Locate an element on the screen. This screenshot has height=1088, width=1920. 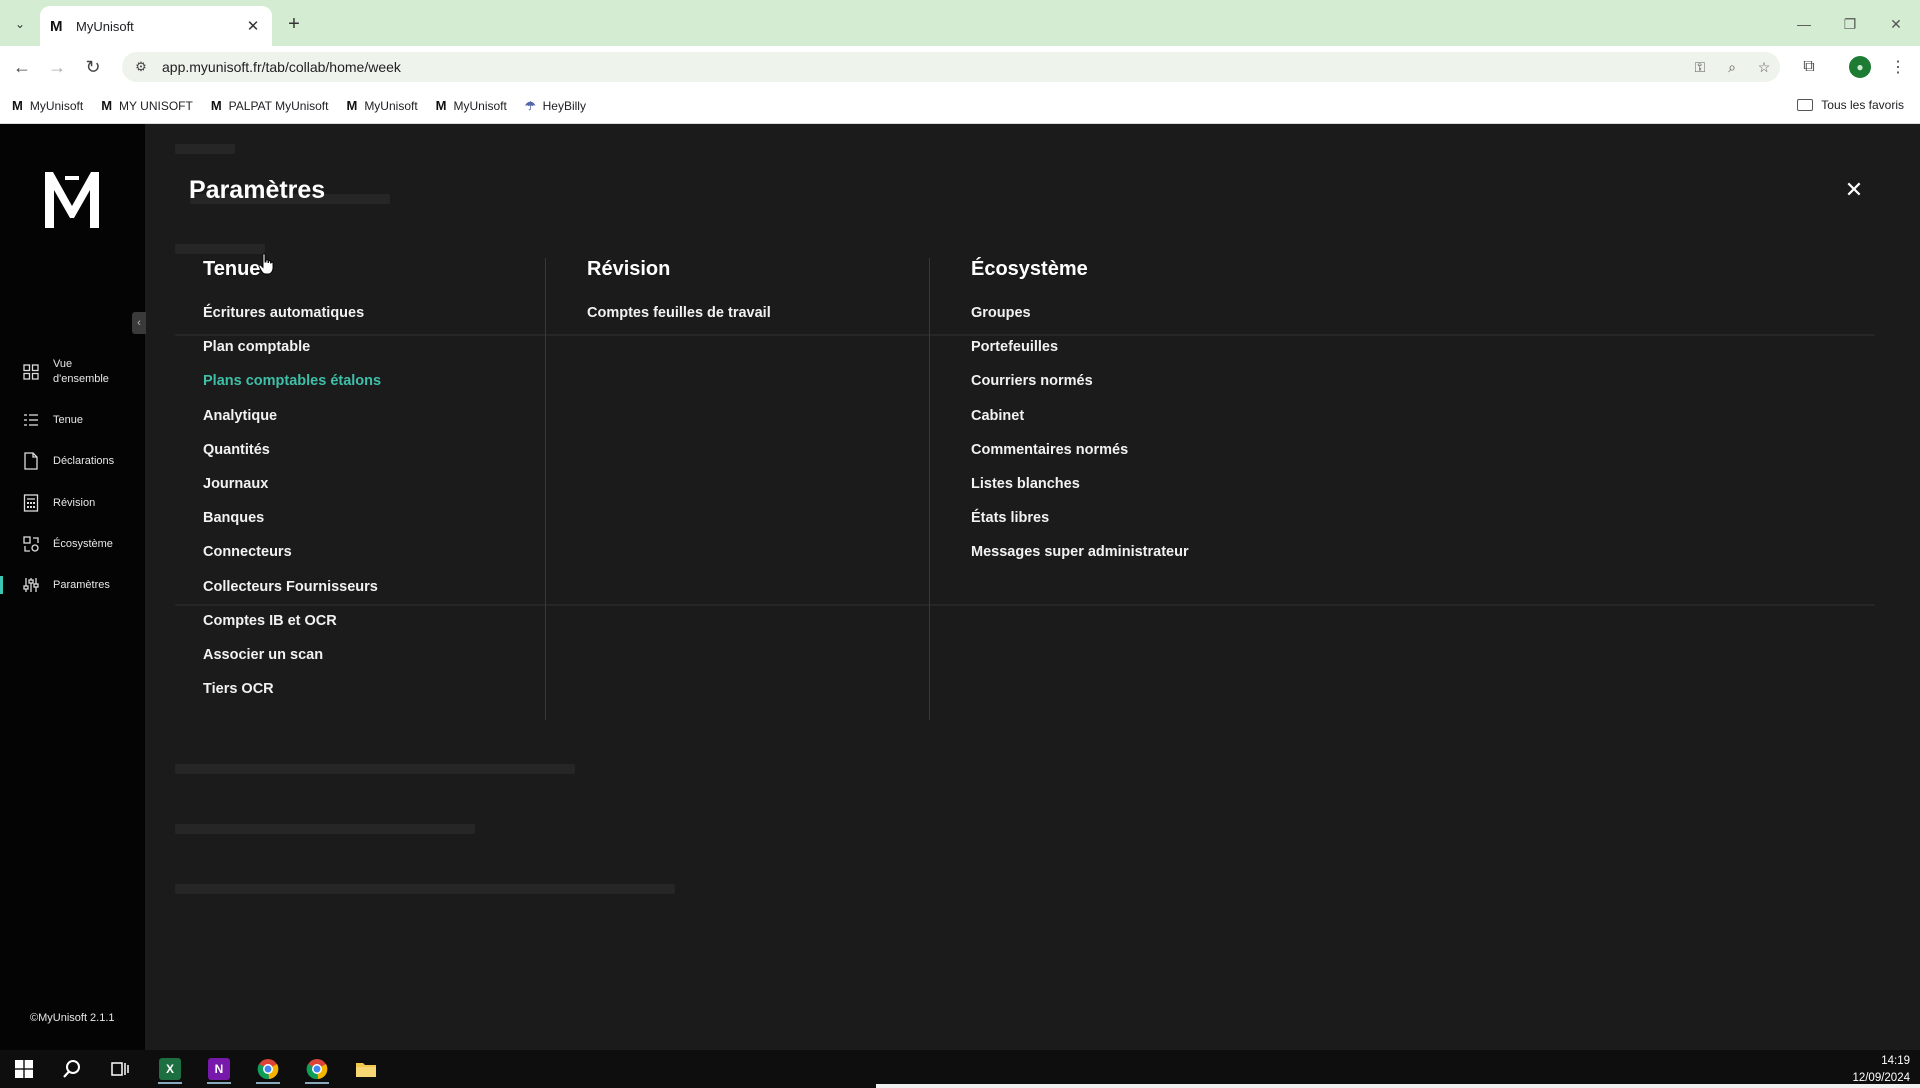
settings-link: Groupes is located at coordinates (1080, 320).